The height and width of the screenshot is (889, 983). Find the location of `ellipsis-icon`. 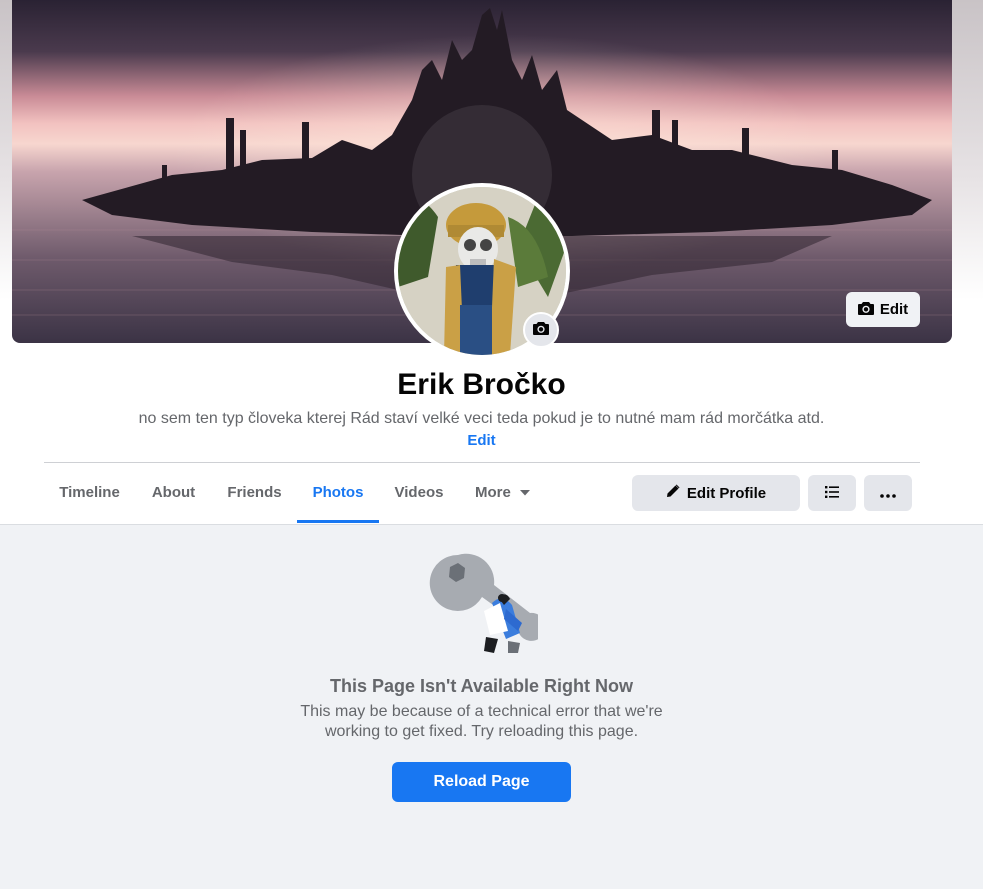

ellipsis-icon is located at coordinates (888, 493).